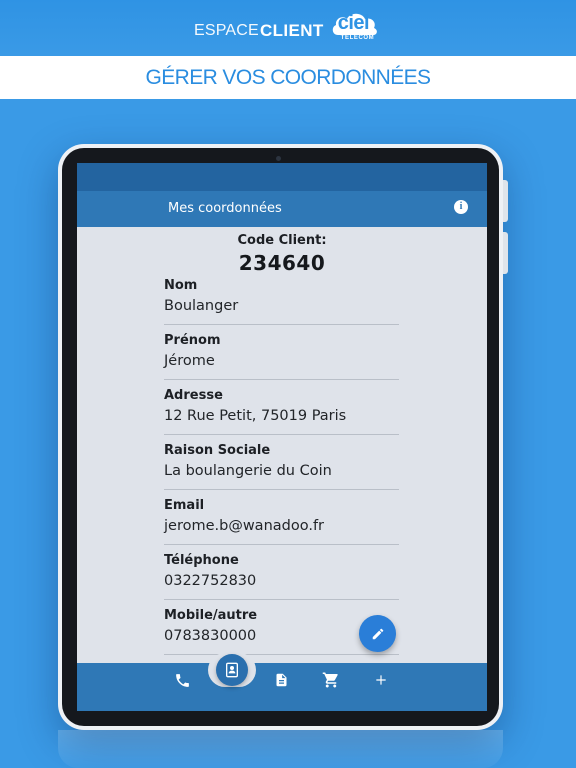 The image size is (576, 768). I want to click on nav-phone, so click(182, 680).